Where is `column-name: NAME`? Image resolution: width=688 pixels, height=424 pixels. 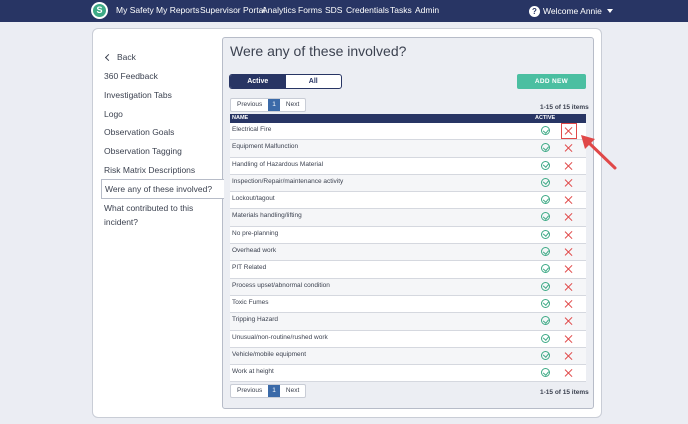
column-name: NAME is located at coordinates (240, 118).